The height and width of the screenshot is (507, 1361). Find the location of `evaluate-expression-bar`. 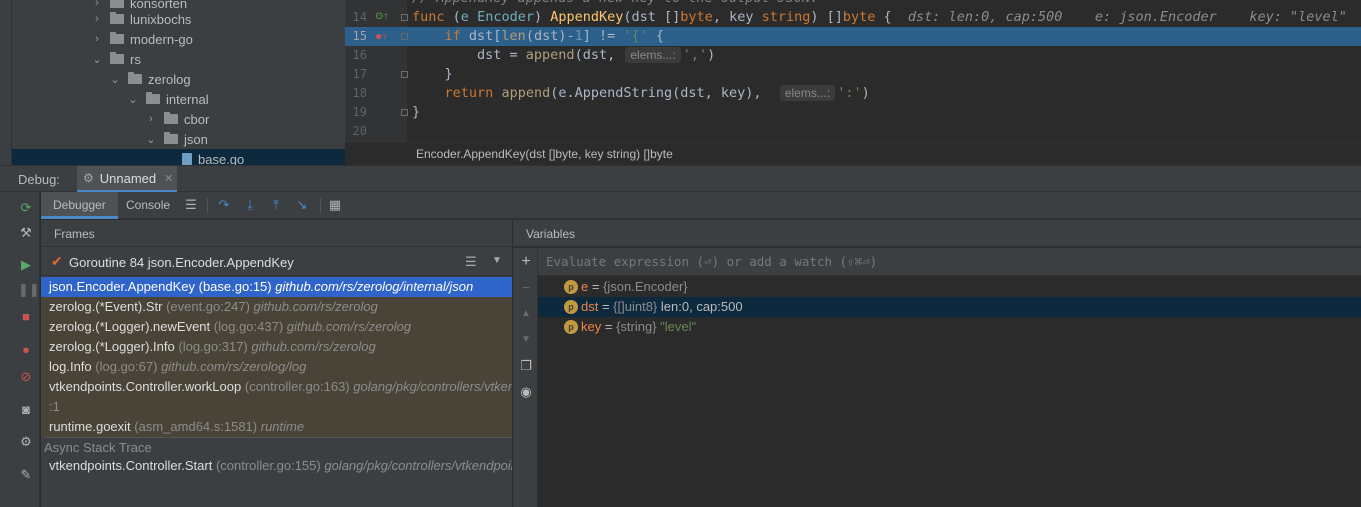

evaluate-expression-bar is located at coordinates (949, 262).